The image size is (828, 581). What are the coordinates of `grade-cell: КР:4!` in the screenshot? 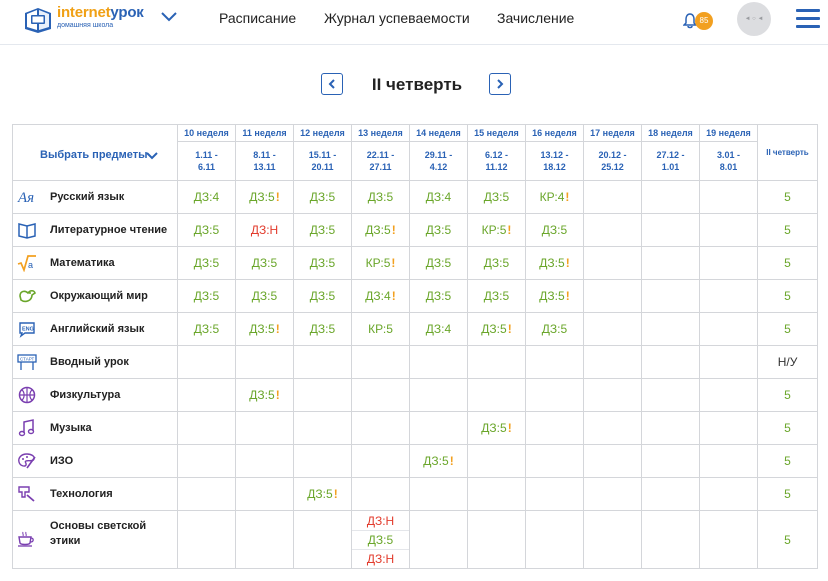 It's located at (554, 197).